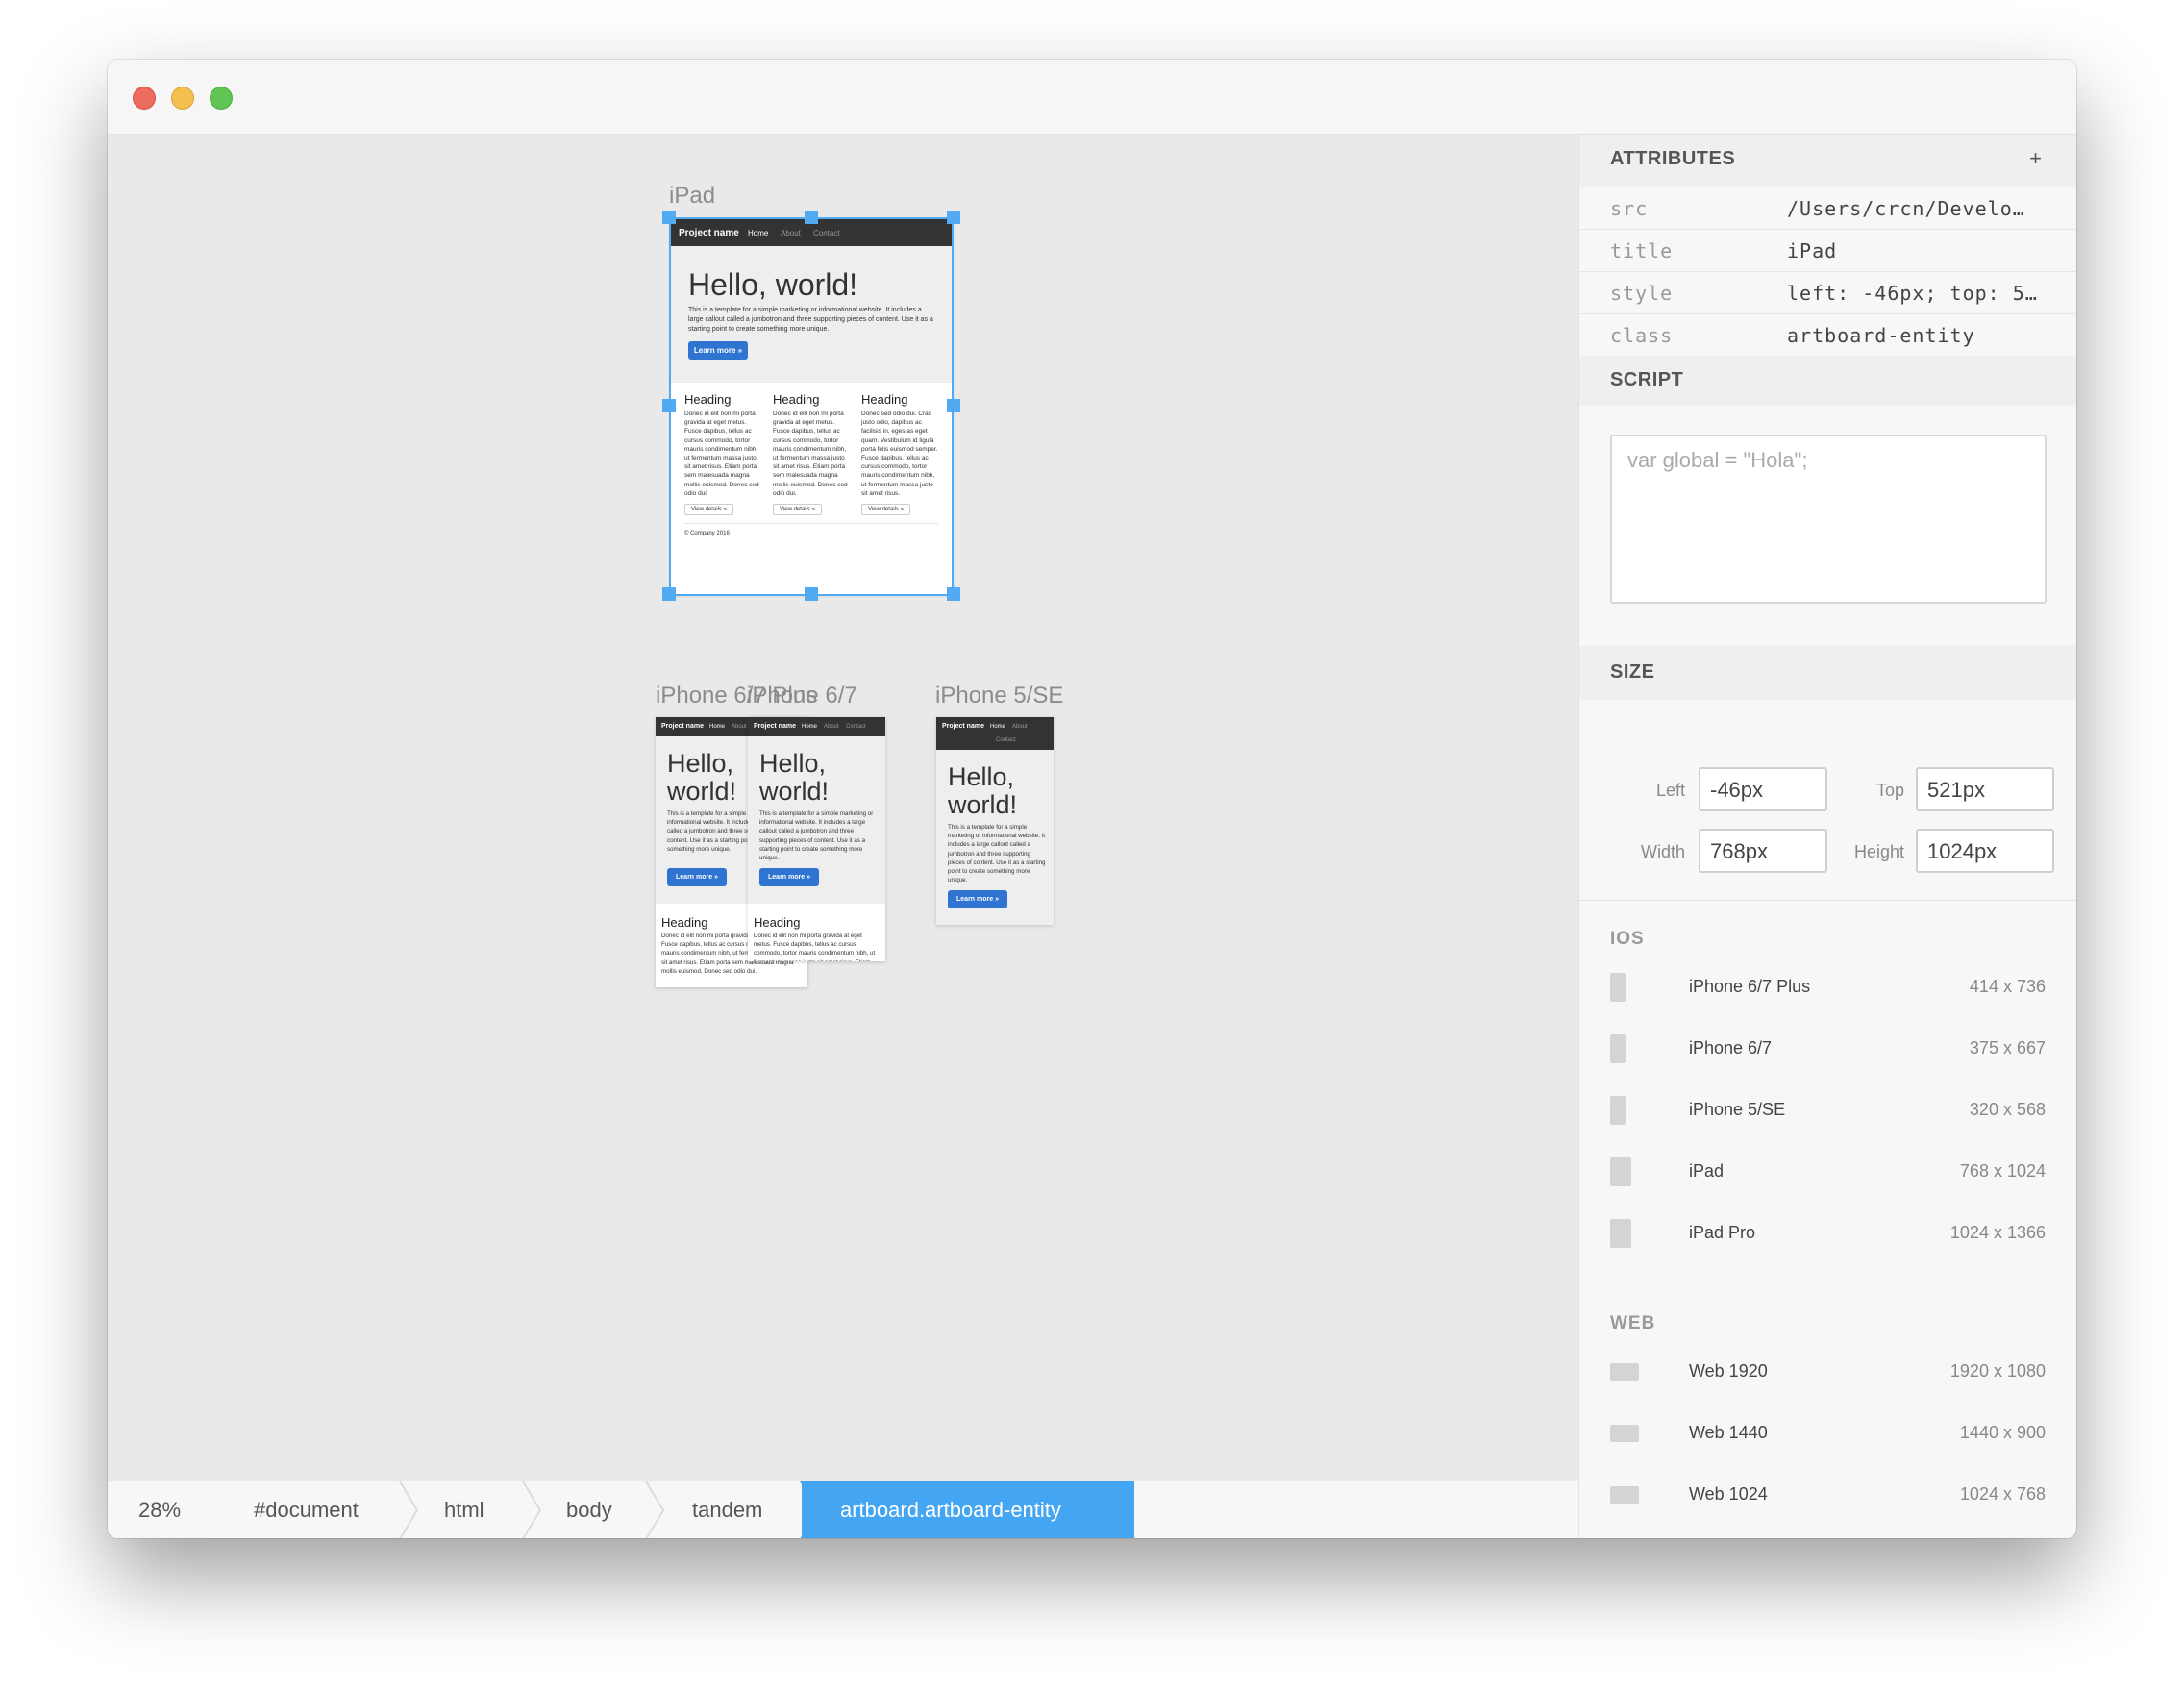 This screenshot has width=2184, height=1692. Describe the element at coordinates (1828, 900) in the screenshot. I see `section-divider` at that location.